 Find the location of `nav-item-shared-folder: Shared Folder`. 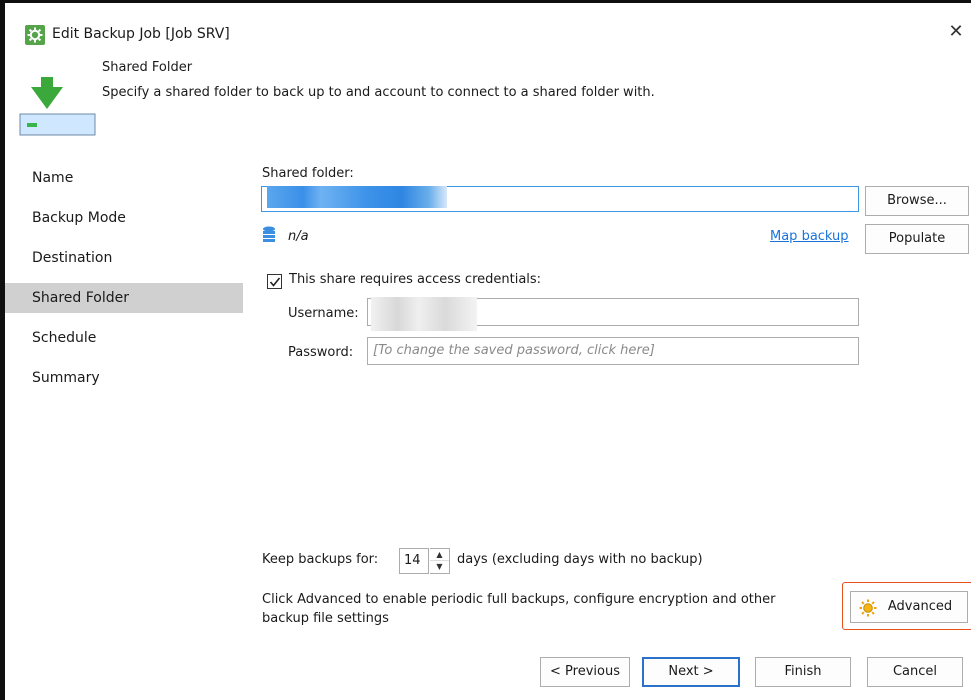

nav-item-shared-folder: Shared Folder is located at coordinates (124, 298).